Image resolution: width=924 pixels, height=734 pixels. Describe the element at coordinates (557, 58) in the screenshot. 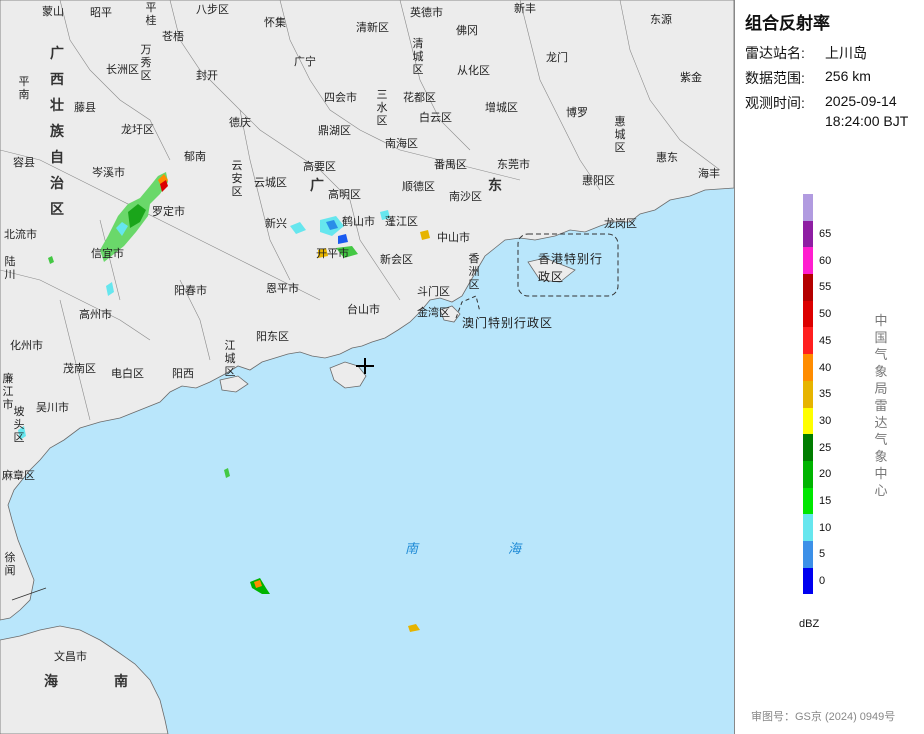

I see `place-label: 龙门` at that location.